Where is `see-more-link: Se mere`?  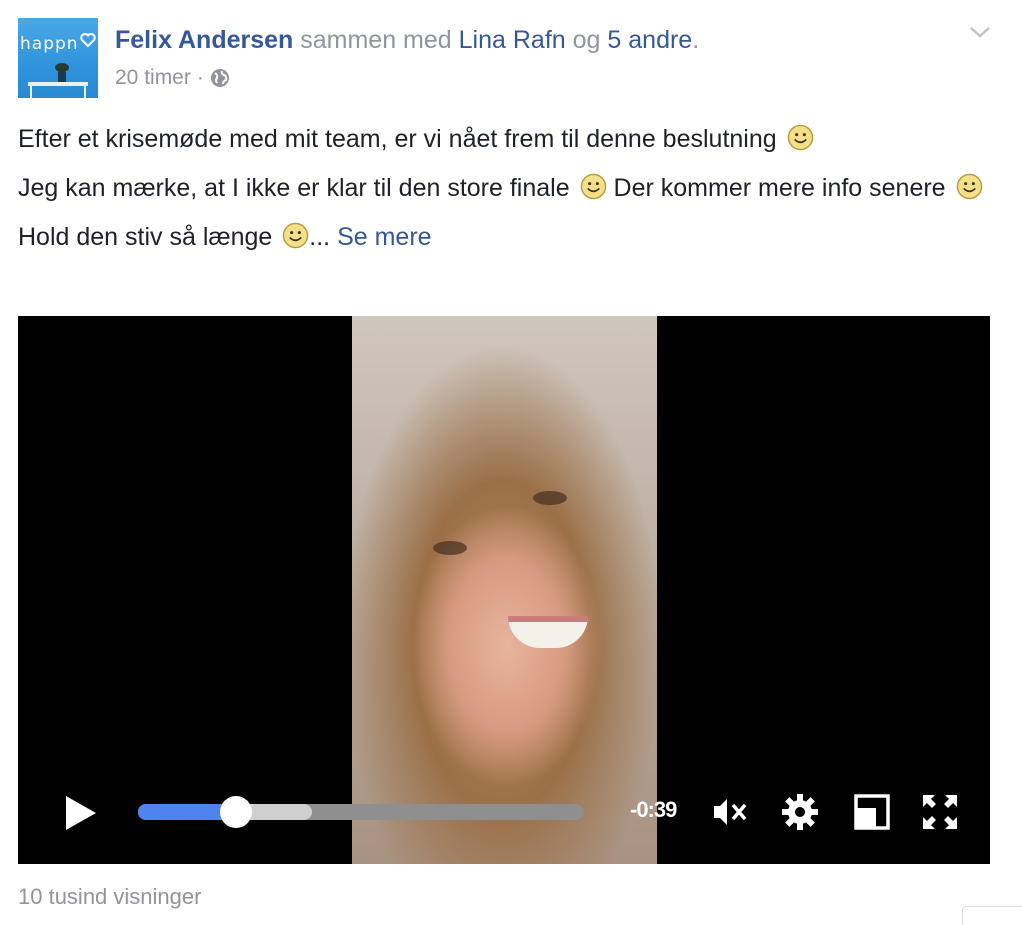
see-more-link: Se mere is located at coordinates (384, 237).